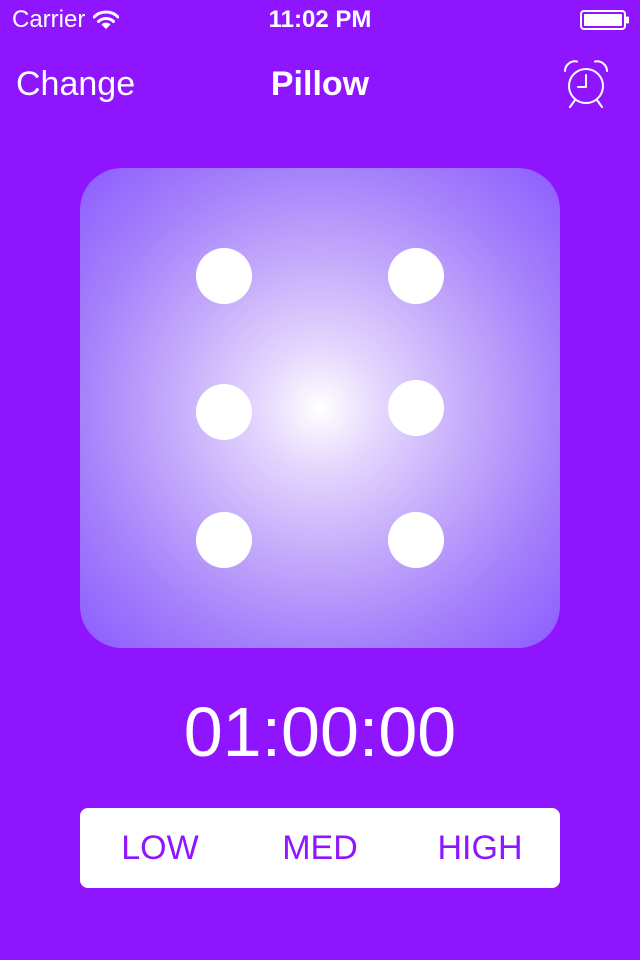 The image size is (640, 960). I want to click on status-bar: Carrier 11:02 PM, so click(320, 20).